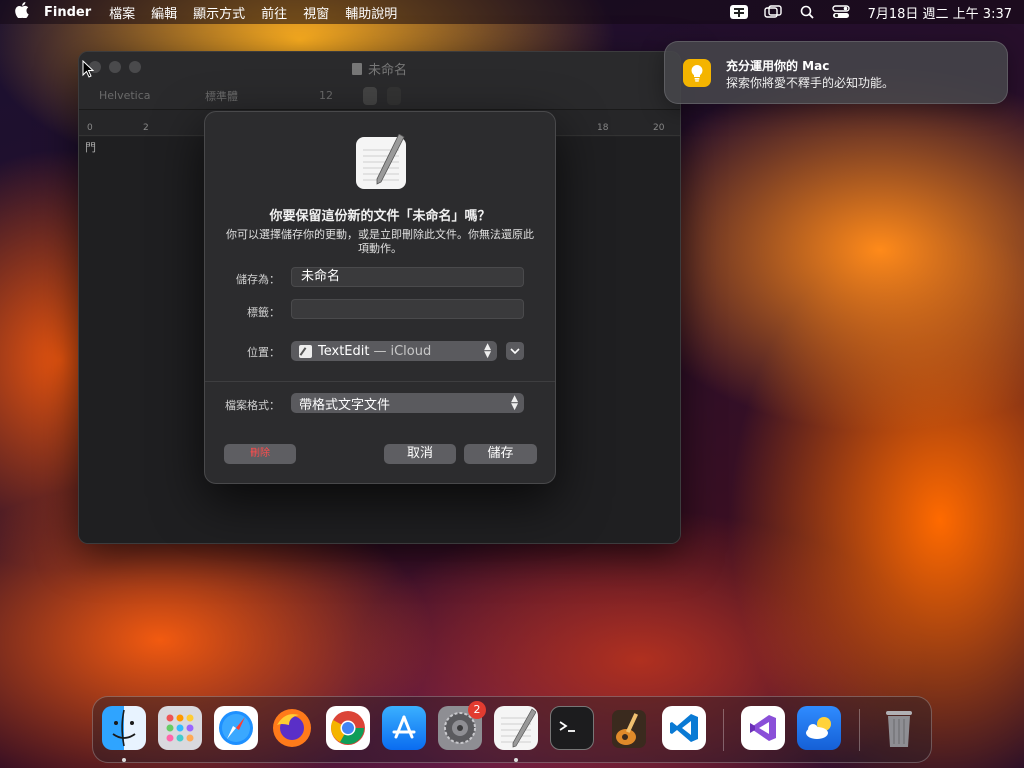 The image size is (1024, 768). What do you see at coordinates (697, 73) in the screenshot?
I see `lightbulb-icon` at bounding box center [697, 73].